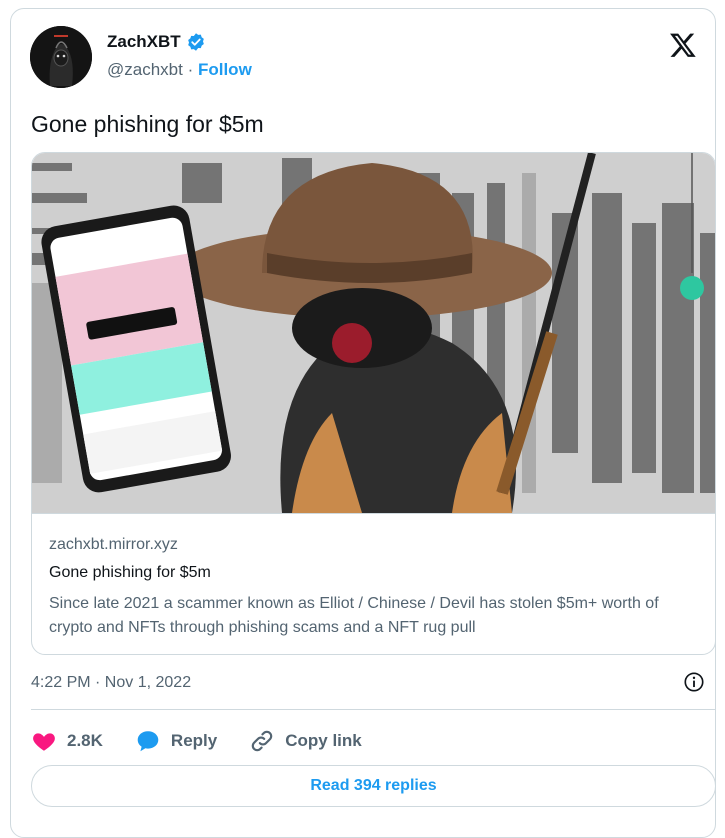  What do you see at coordinates (323, 740) in the screenshot?
I see `copy-link-label: Copy link` at bounding box center [323, 740].